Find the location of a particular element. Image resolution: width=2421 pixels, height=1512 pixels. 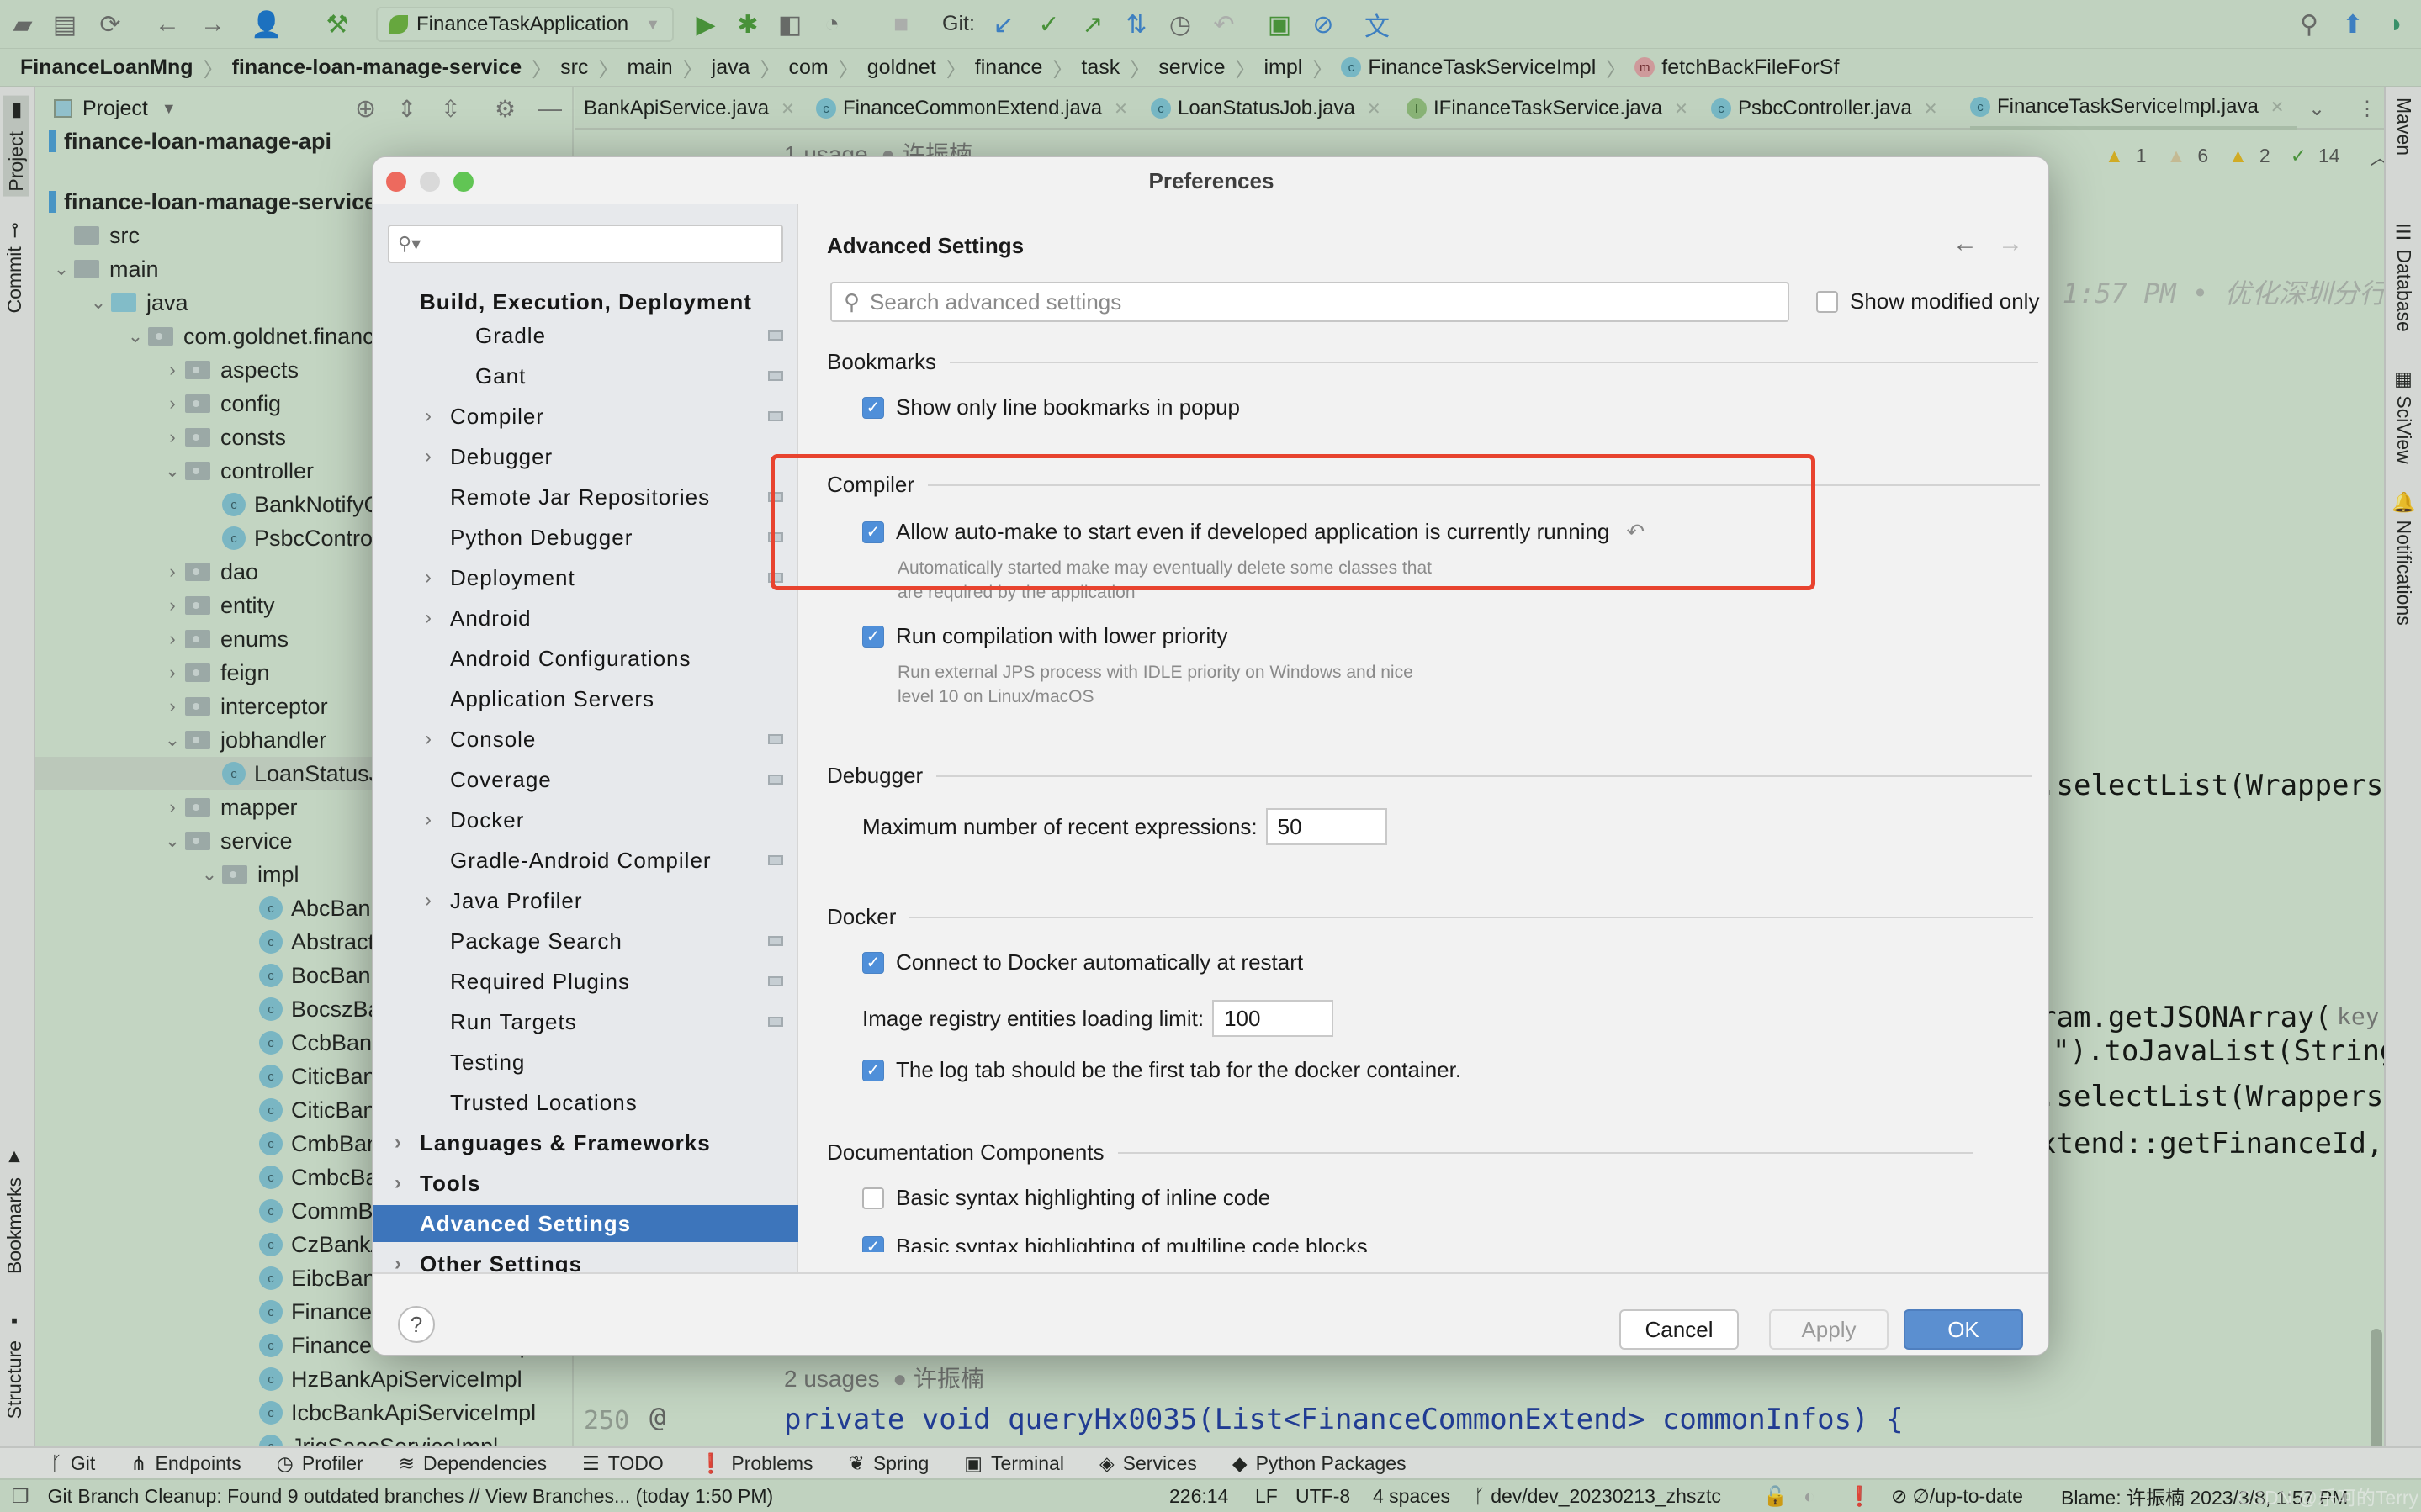

tool-todo: ☰ TODO is located at coordinates (623, 1463).